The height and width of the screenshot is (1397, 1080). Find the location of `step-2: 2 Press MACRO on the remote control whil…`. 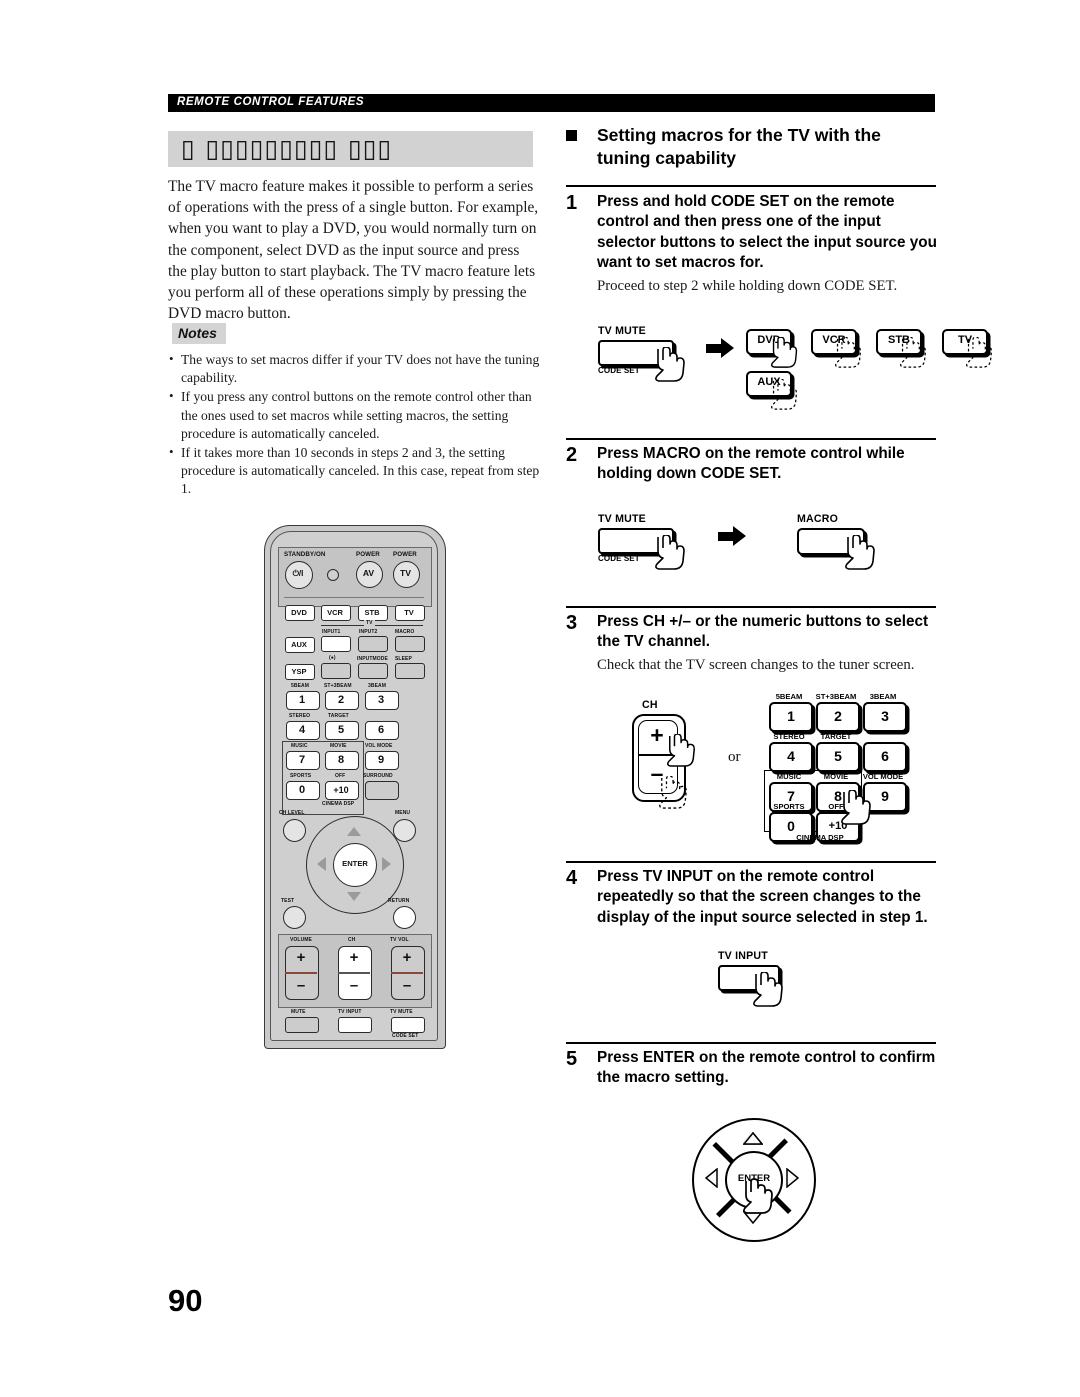

step-2: 2 Press MACRO on the remote control whil… is located at coordinates (752, 464).